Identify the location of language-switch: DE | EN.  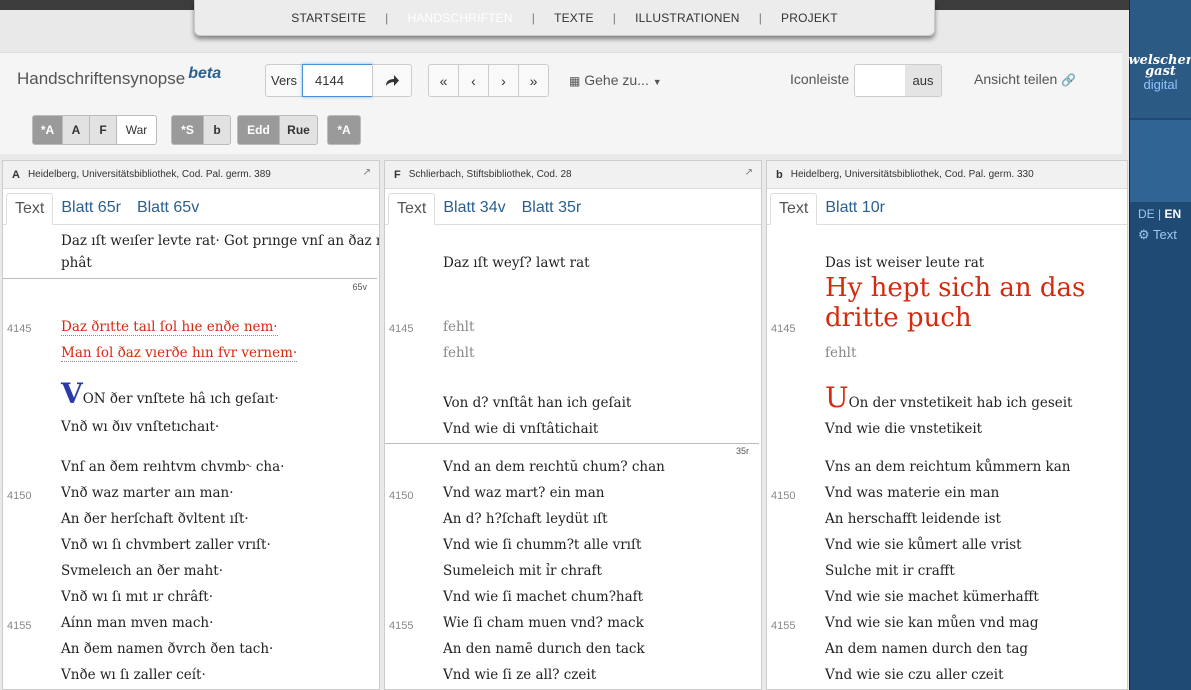
(1160, 214).